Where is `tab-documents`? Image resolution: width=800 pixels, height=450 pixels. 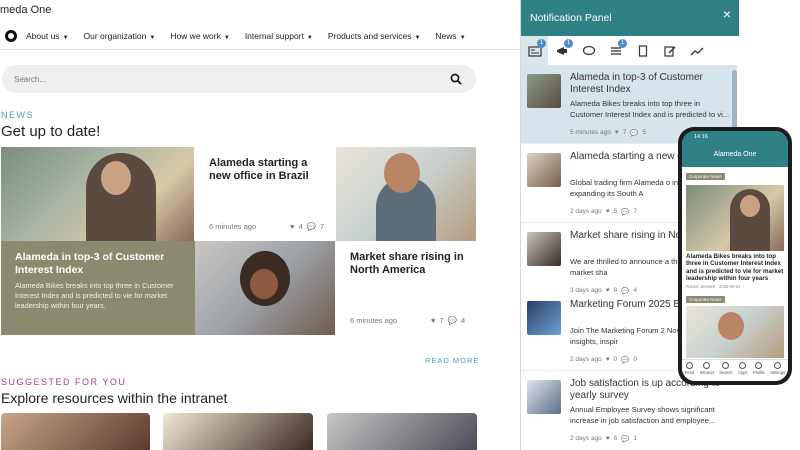
tab-documents is located at coordinates (642, 51).